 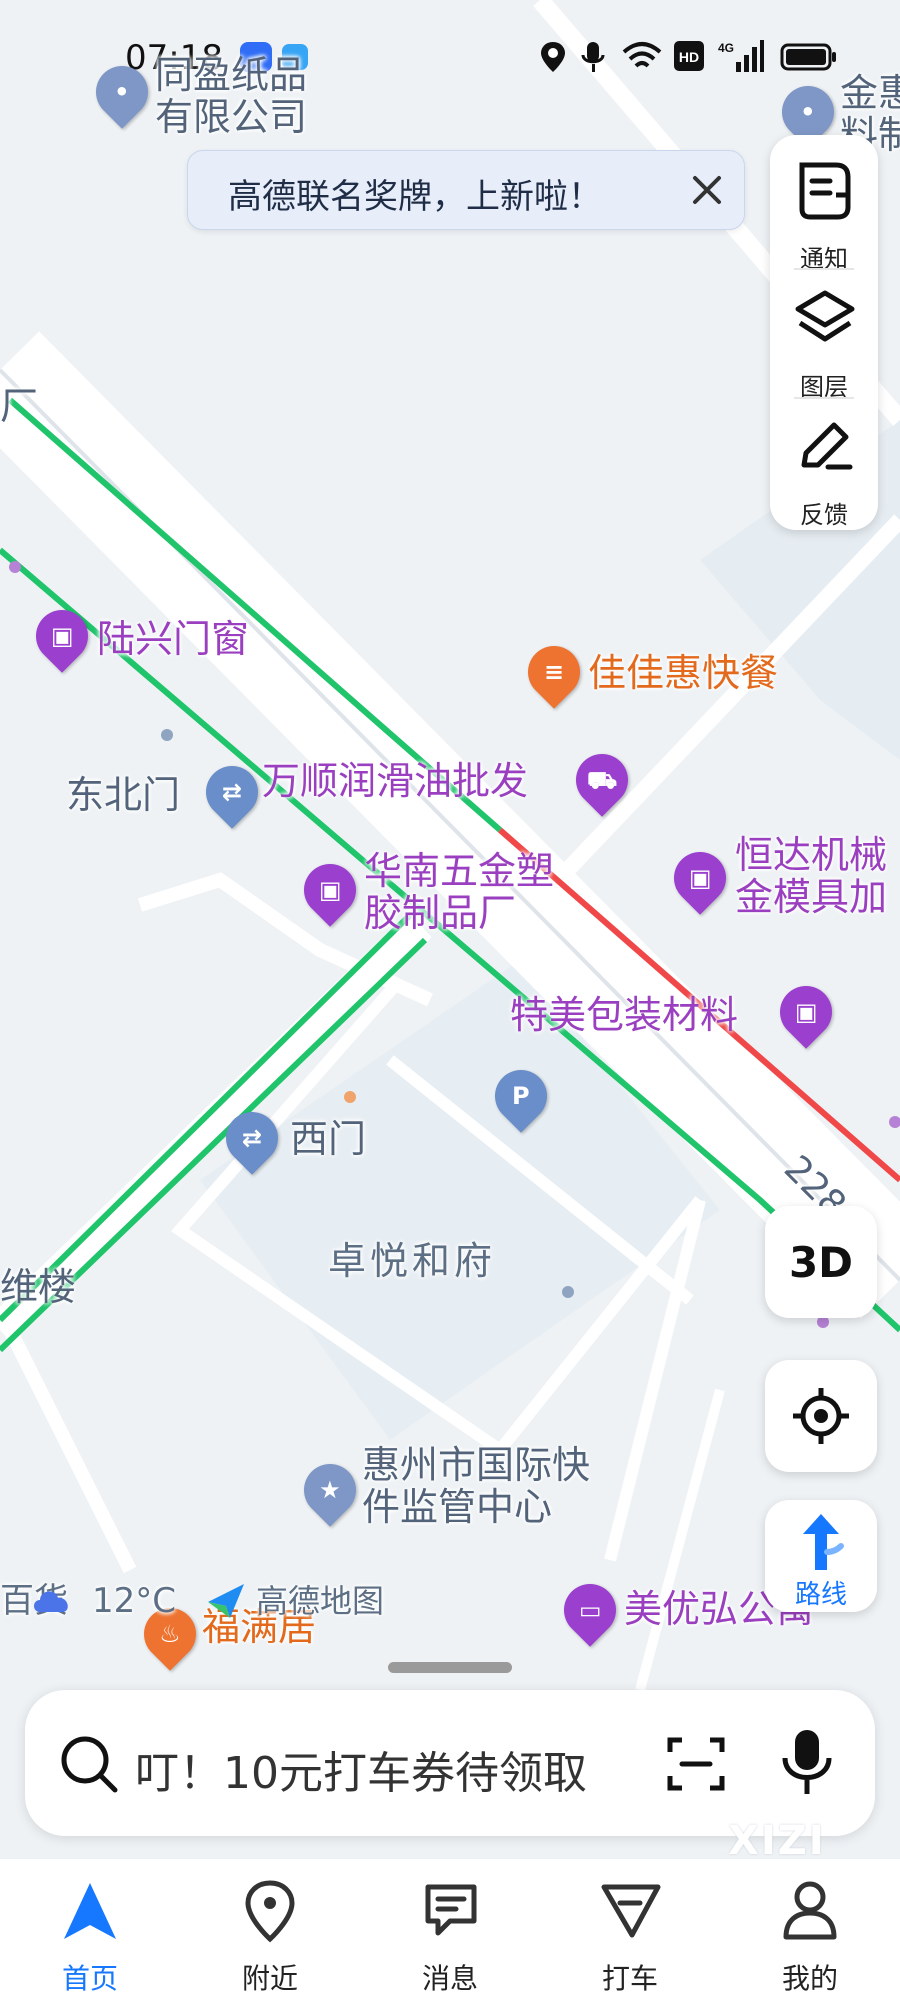 I want to click on scan-icon, so click(x=696, y=1764).